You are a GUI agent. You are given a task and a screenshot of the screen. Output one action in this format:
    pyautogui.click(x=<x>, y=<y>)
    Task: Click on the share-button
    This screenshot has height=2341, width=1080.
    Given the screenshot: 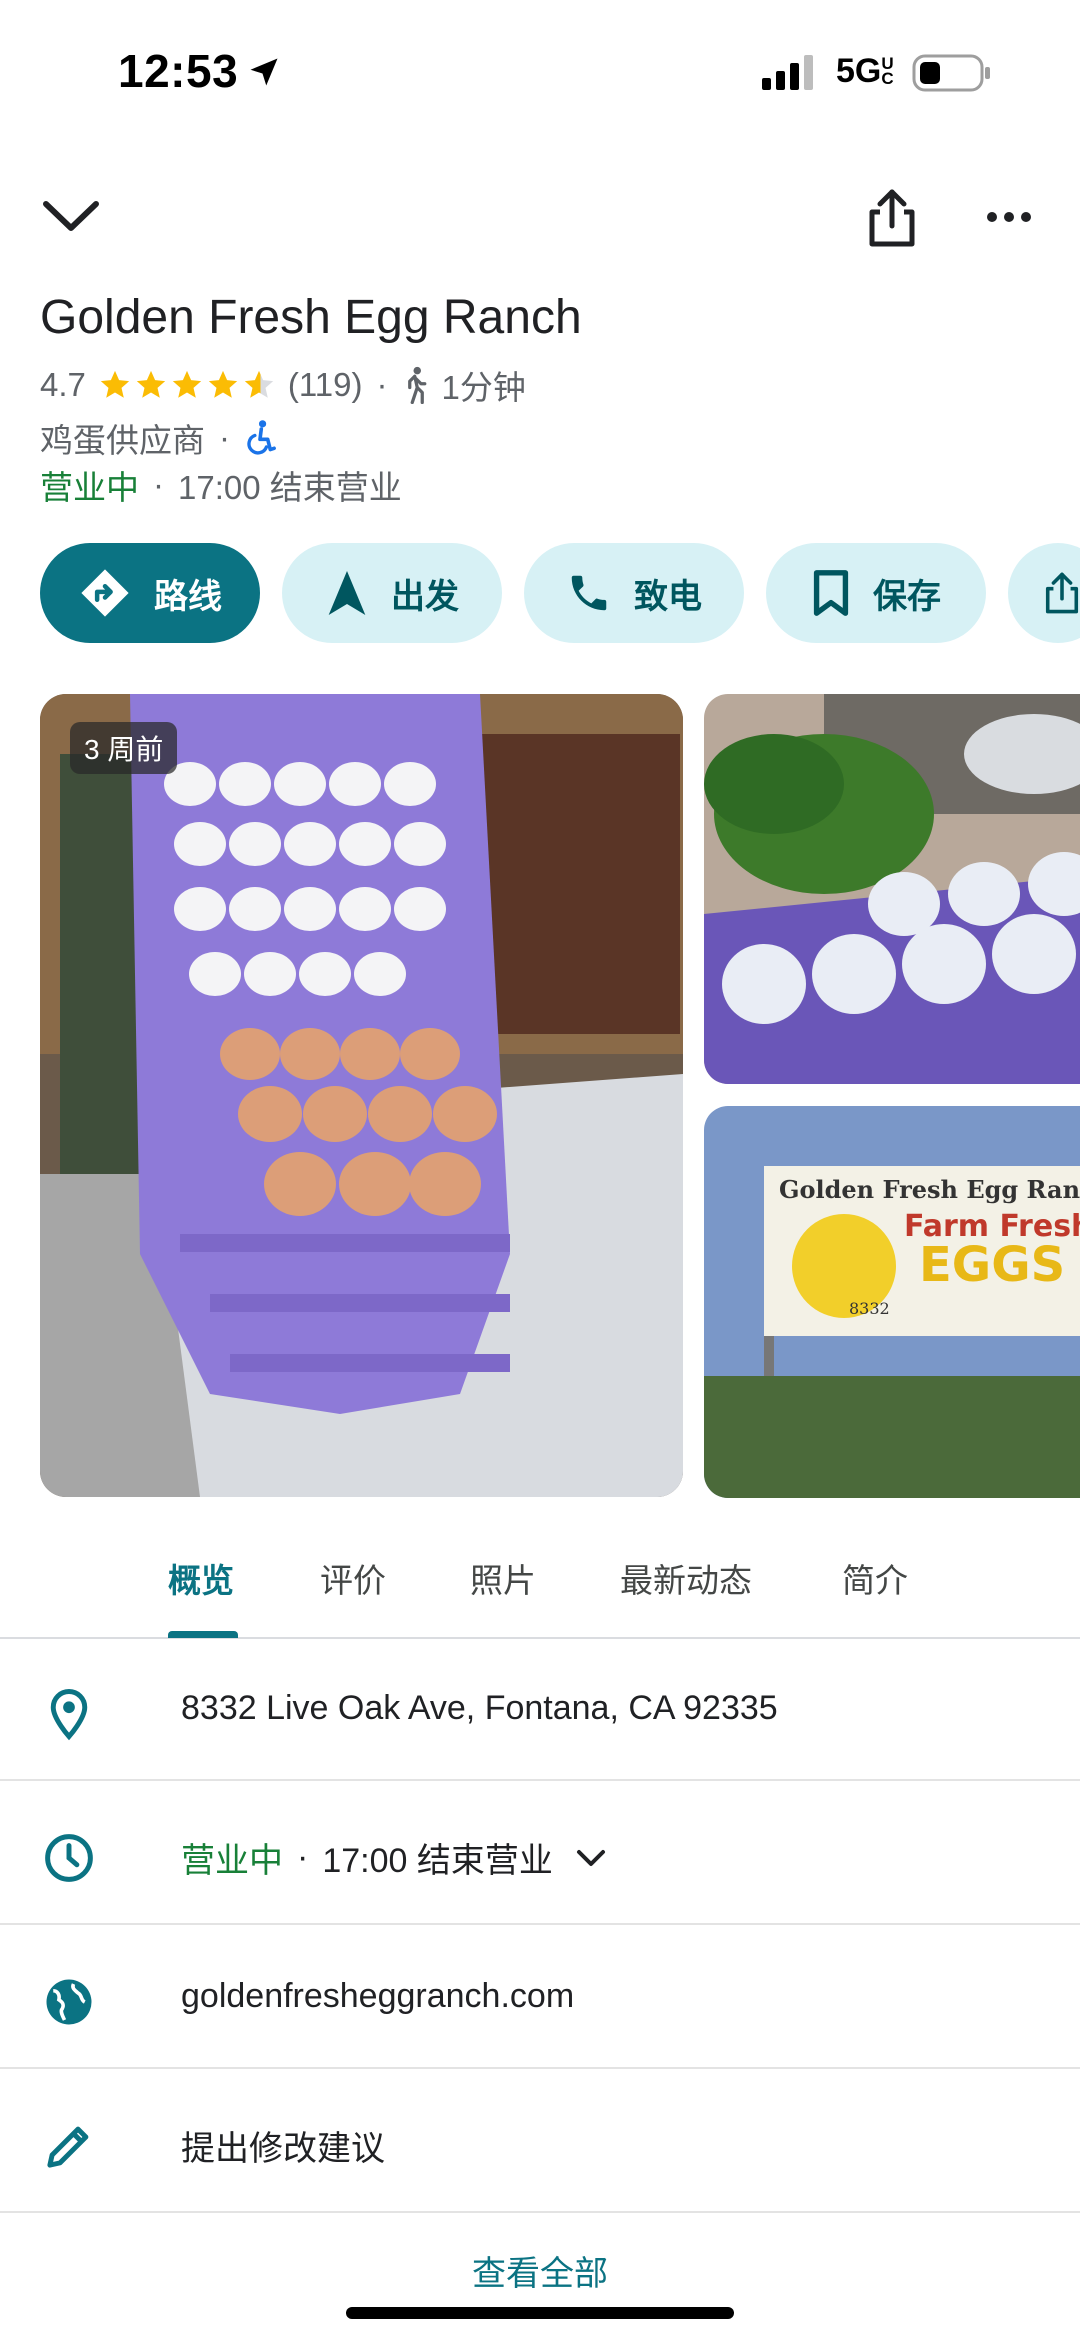 What is the action you would take?
    pyautogui.click(x=1044, y=593)
    